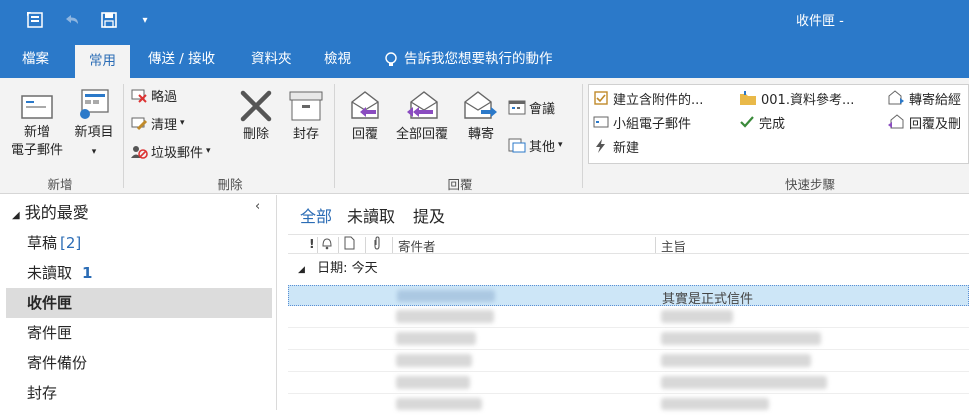  I want to click on reply-all-button: 全部回覆, so click(422, 116).